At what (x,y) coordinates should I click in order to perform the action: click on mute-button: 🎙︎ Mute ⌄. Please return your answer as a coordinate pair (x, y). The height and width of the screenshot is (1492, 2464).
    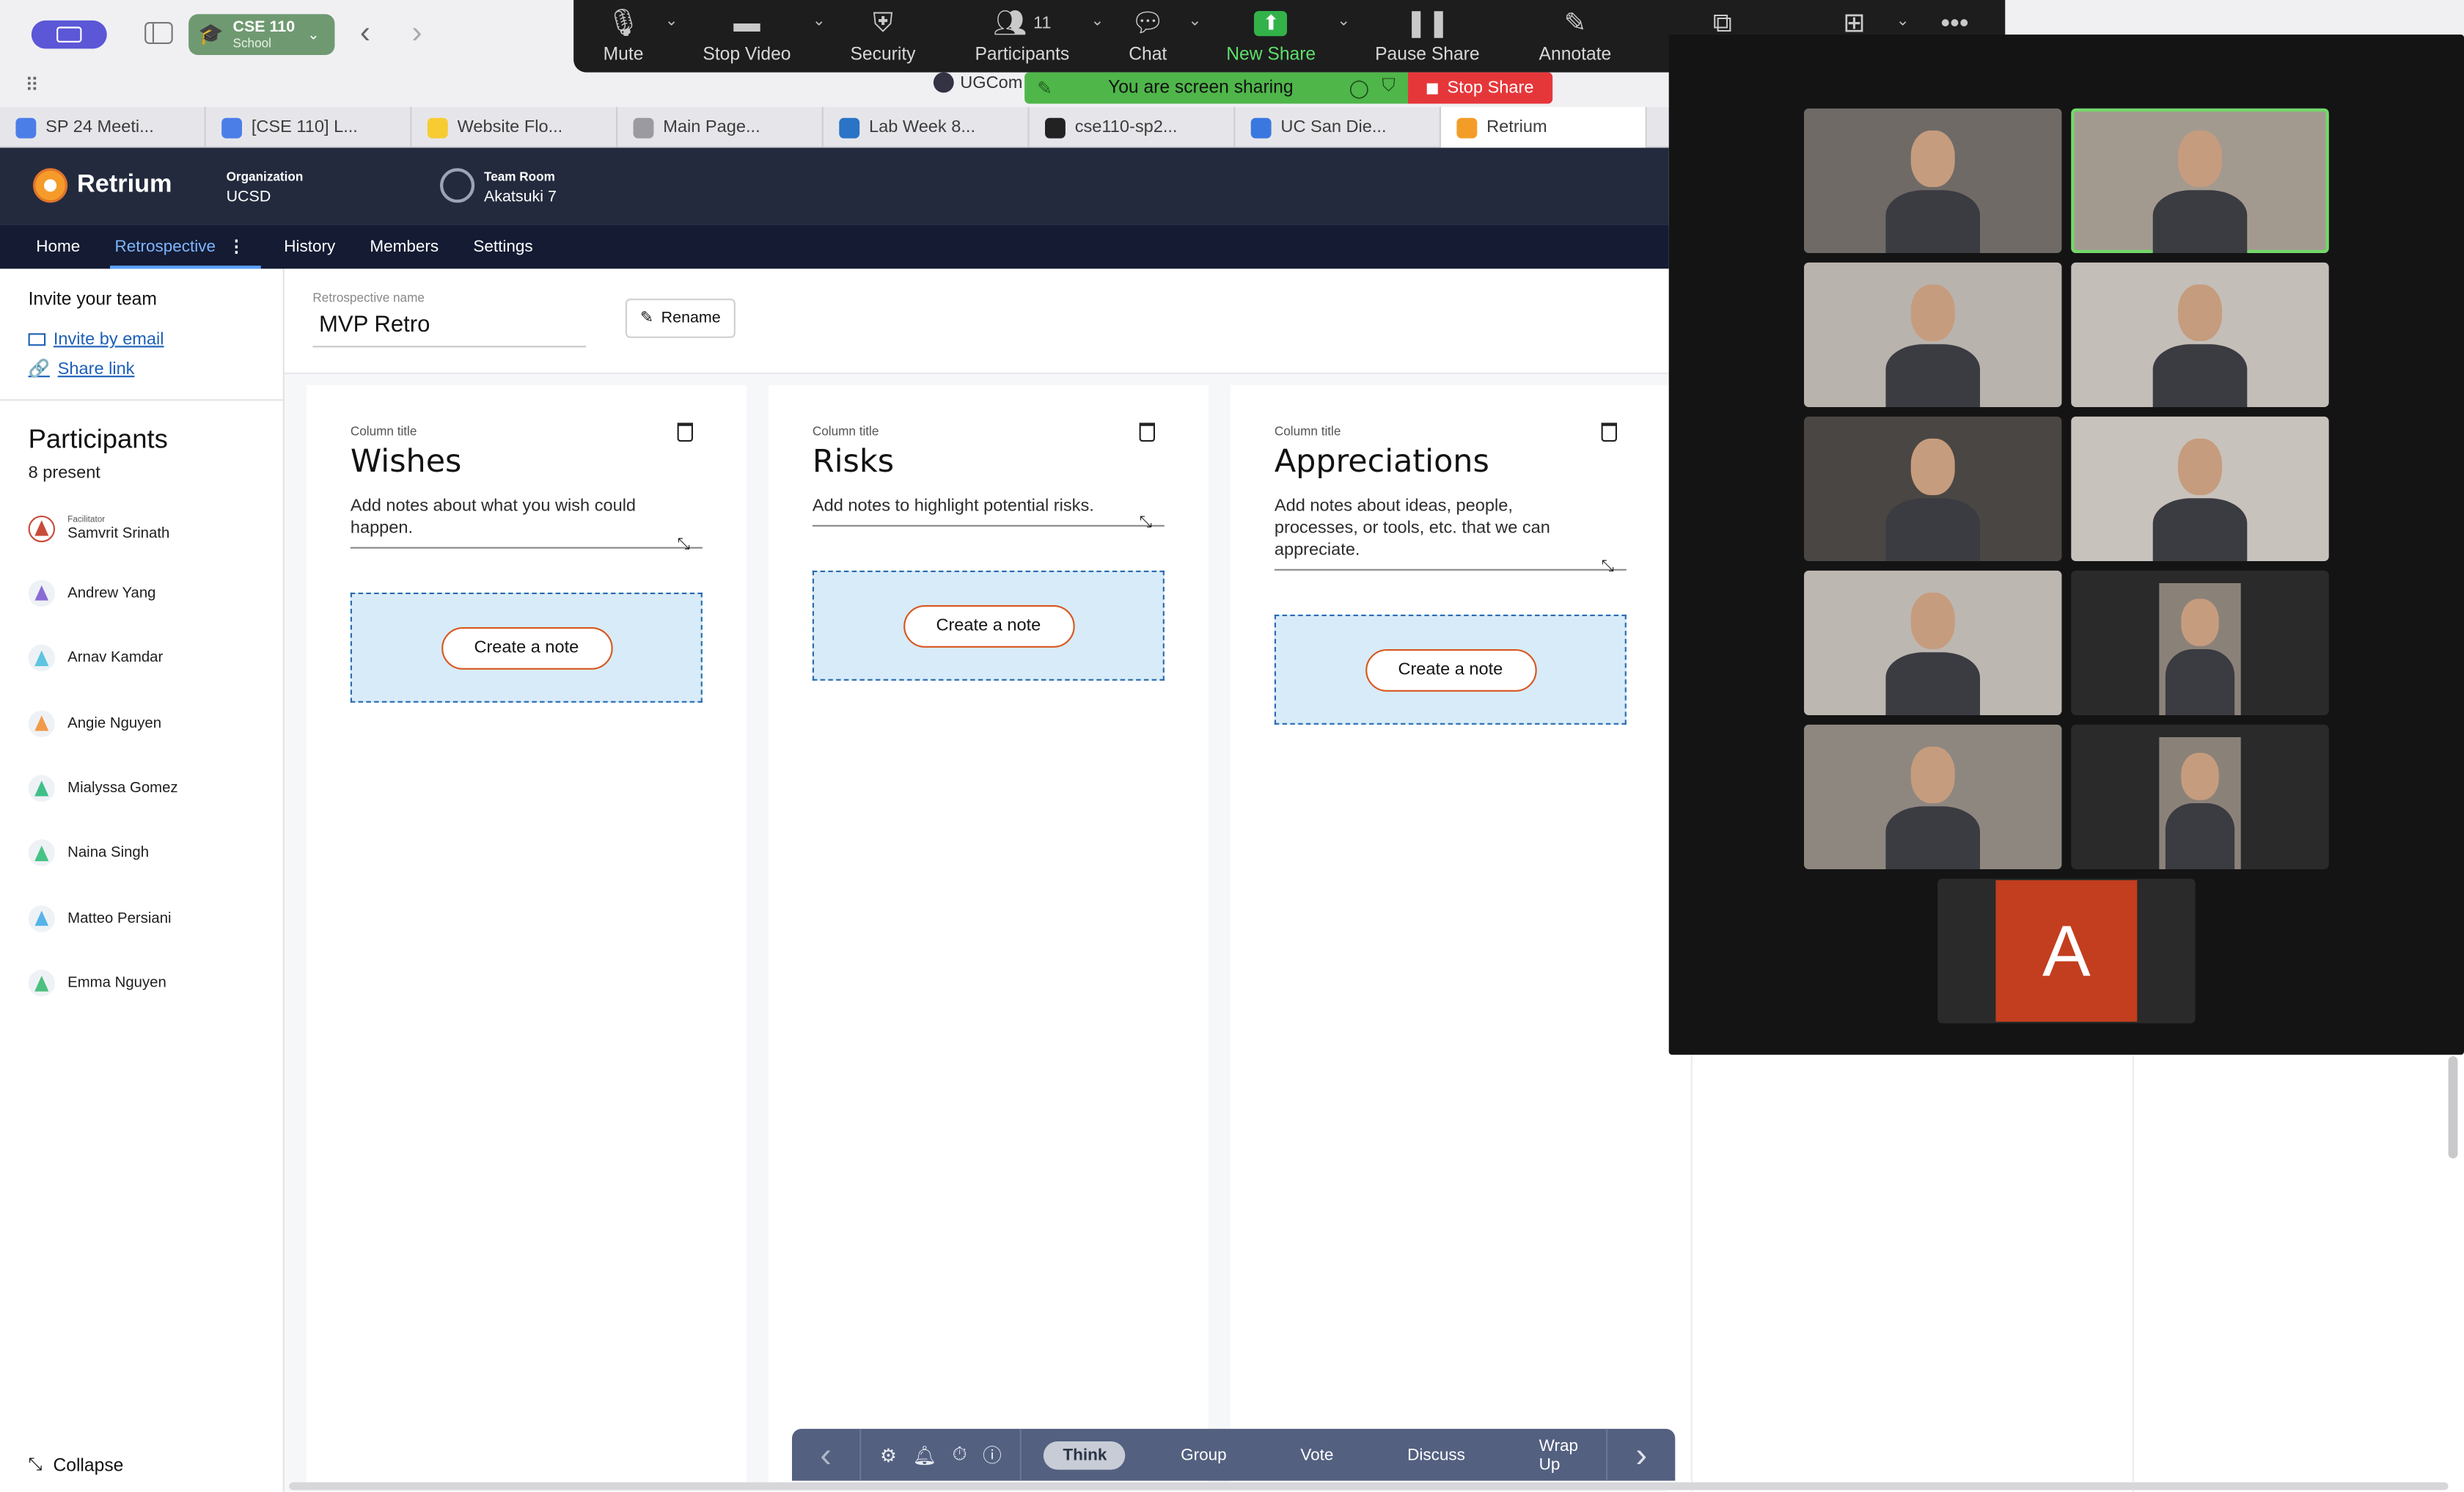
    Looking at the image, I should click on (641, 36).